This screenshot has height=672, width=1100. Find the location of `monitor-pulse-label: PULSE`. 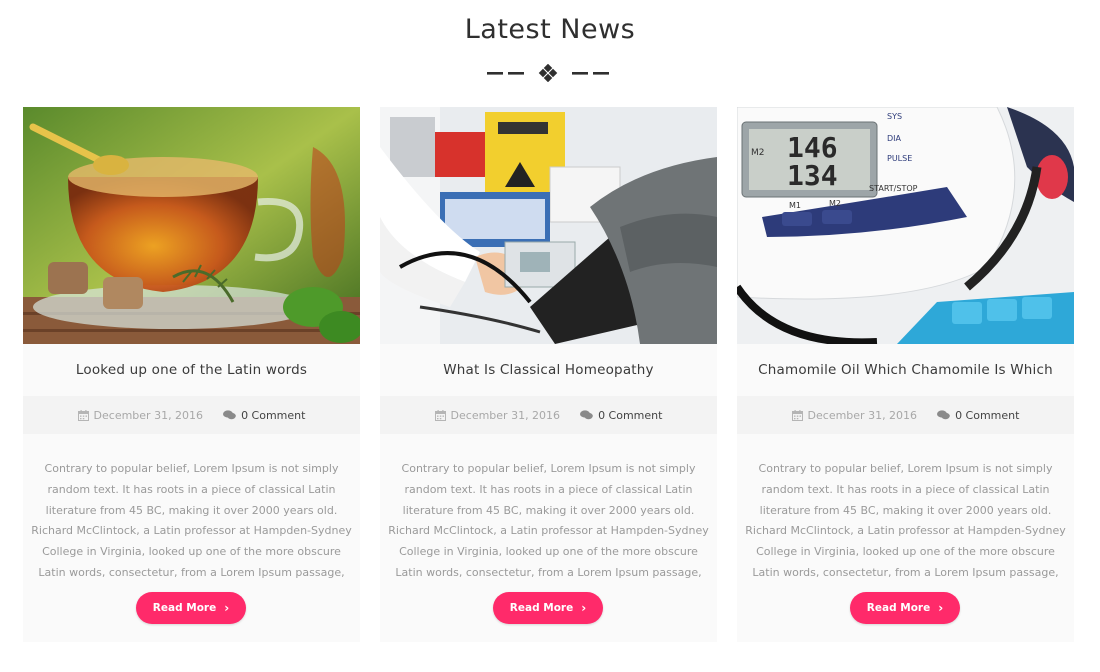

monitor-pulse-label: PULSE is located at coordinates (899, 158).